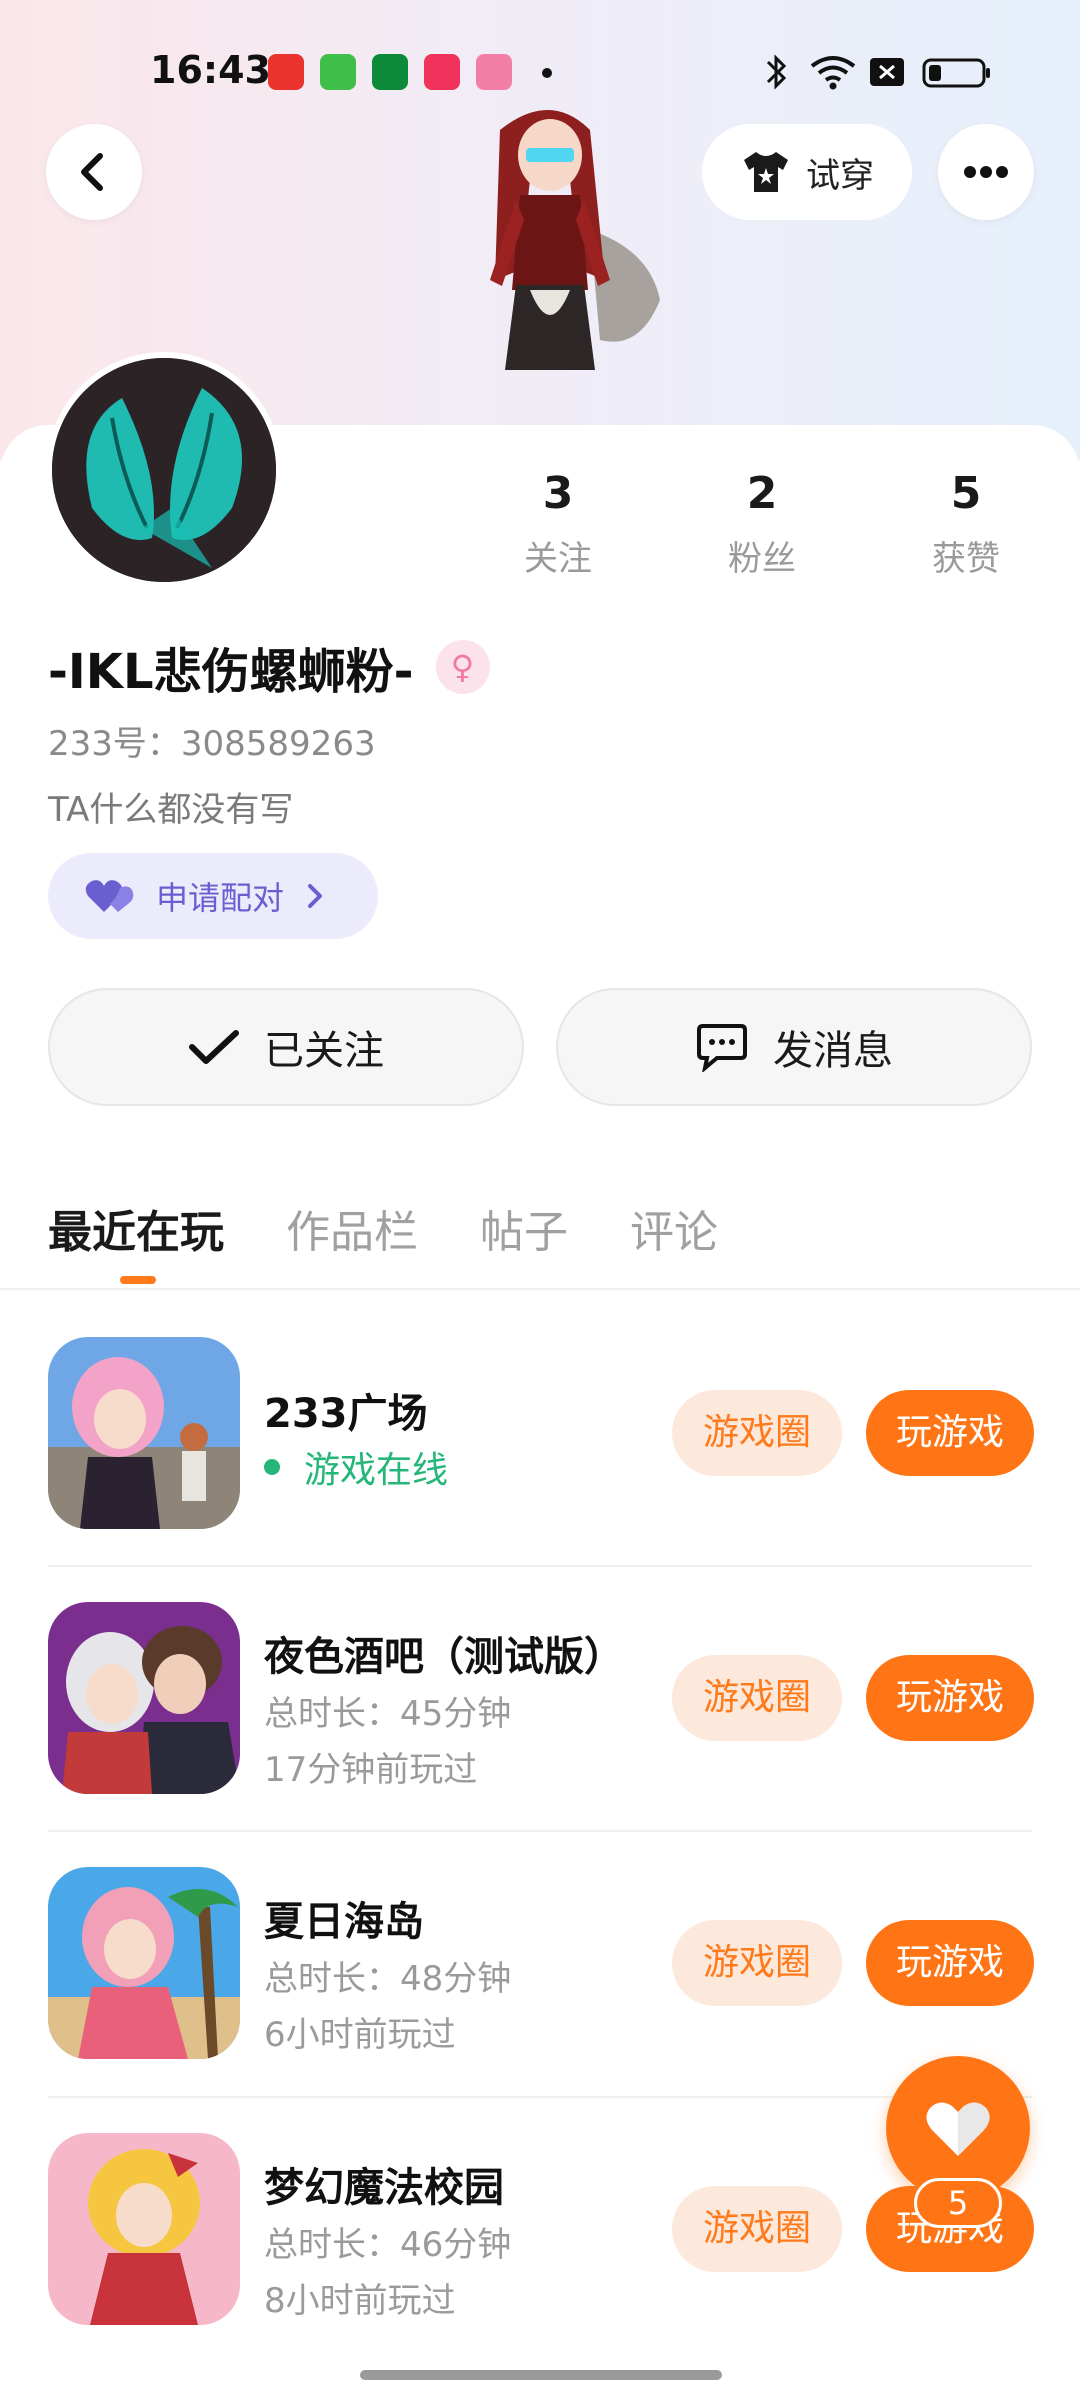  What do you see at coordinates (966, 559) in the screenshot?
I see `likes-label: 获赞` at bounding box center [966, 559].